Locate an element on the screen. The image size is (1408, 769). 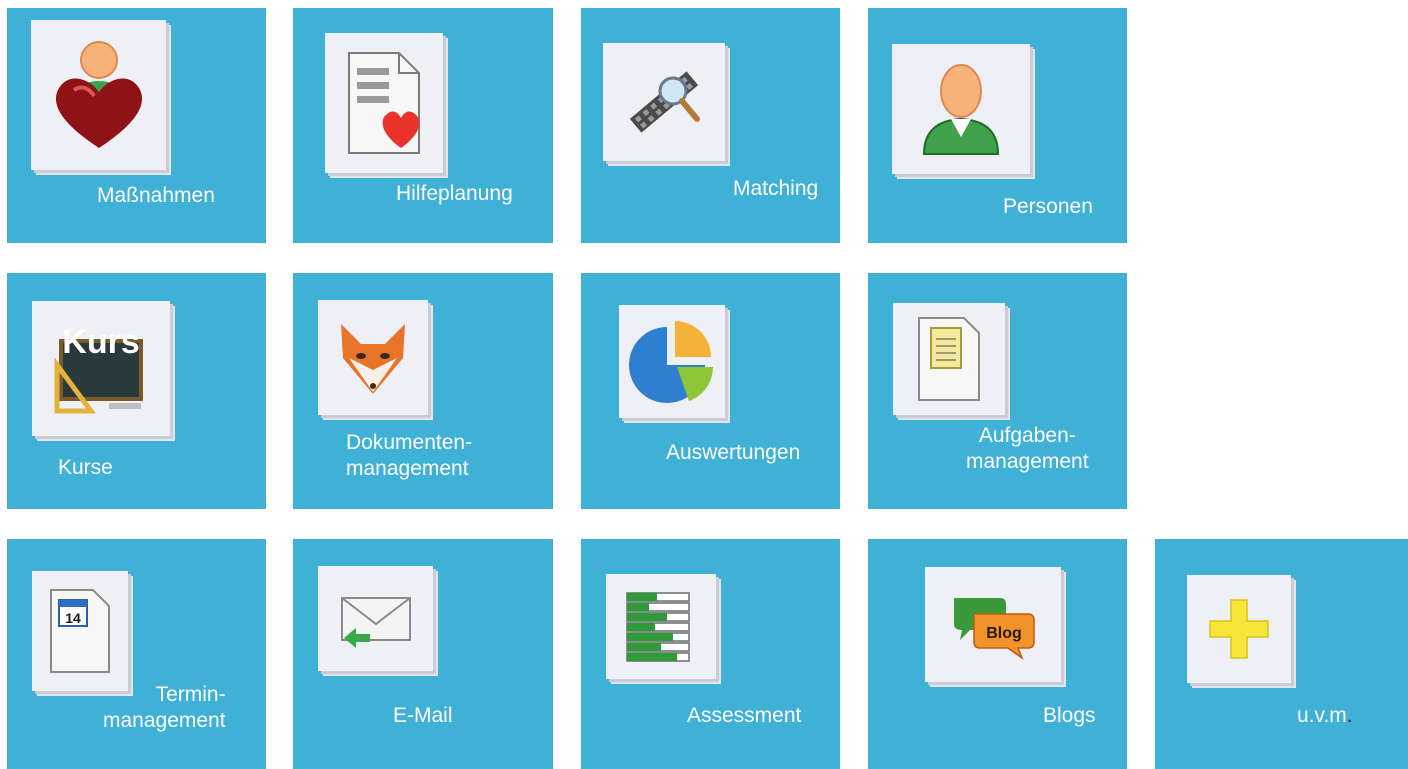
tile-aufgabenmanagement: Aufgaben- management is located at coordinates (997, 391).